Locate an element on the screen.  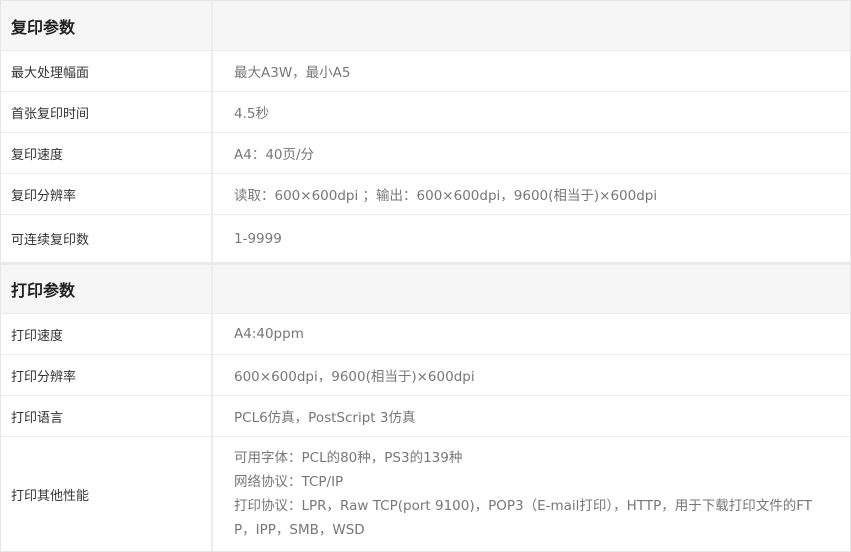
spec-value: 600×600dpi，9600(相当于)×600dpi is located at coordinates (354, 377).